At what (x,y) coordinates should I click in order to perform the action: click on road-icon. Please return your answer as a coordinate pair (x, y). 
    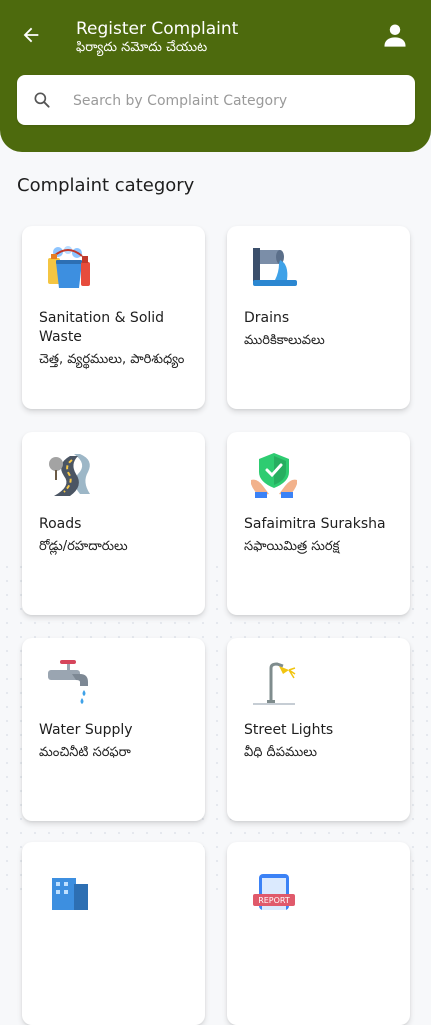
    Looking at the image, I should click on (69, 475).